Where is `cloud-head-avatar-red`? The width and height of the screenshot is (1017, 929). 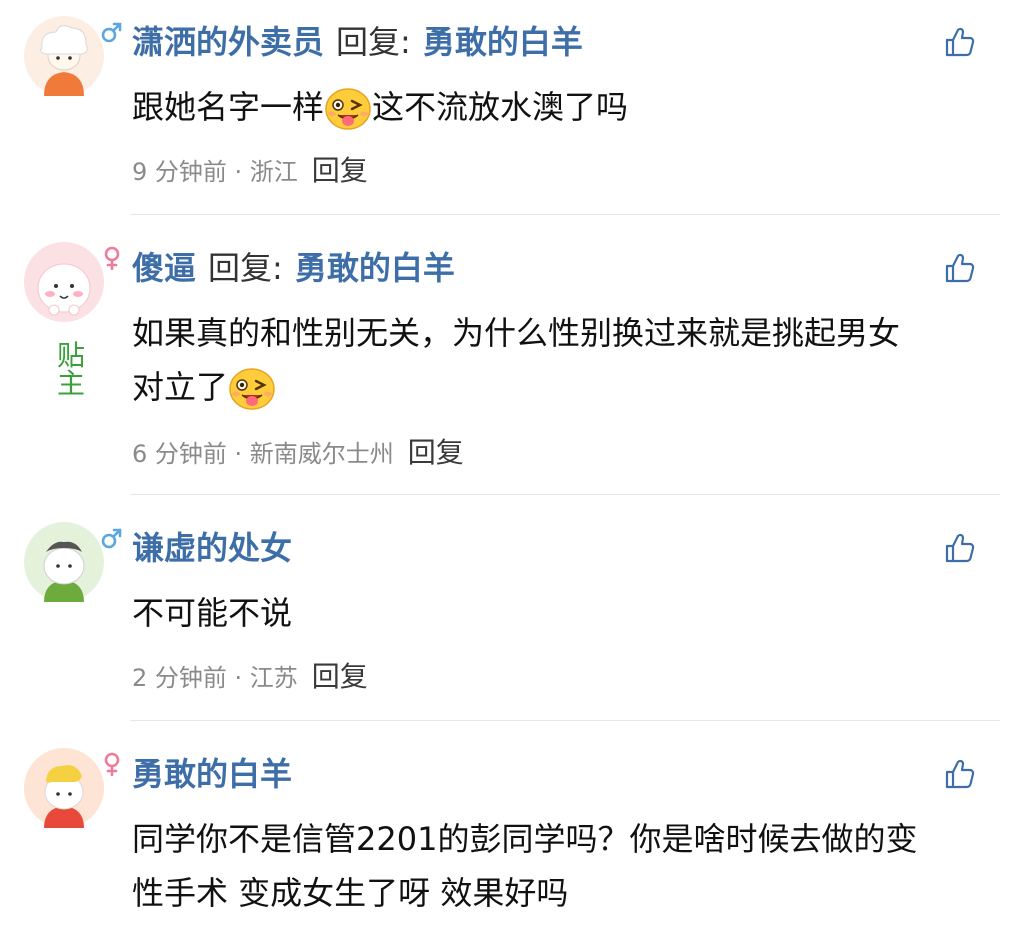 cloud-head-avatar-red is located at coordinates (64, 788).